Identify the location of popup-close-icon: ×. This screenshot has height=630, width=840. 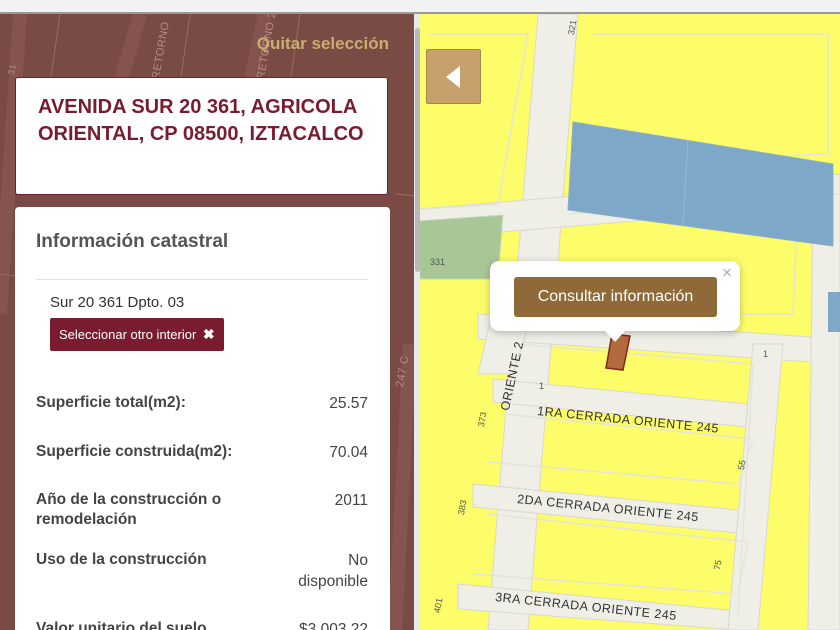
(727, 272).